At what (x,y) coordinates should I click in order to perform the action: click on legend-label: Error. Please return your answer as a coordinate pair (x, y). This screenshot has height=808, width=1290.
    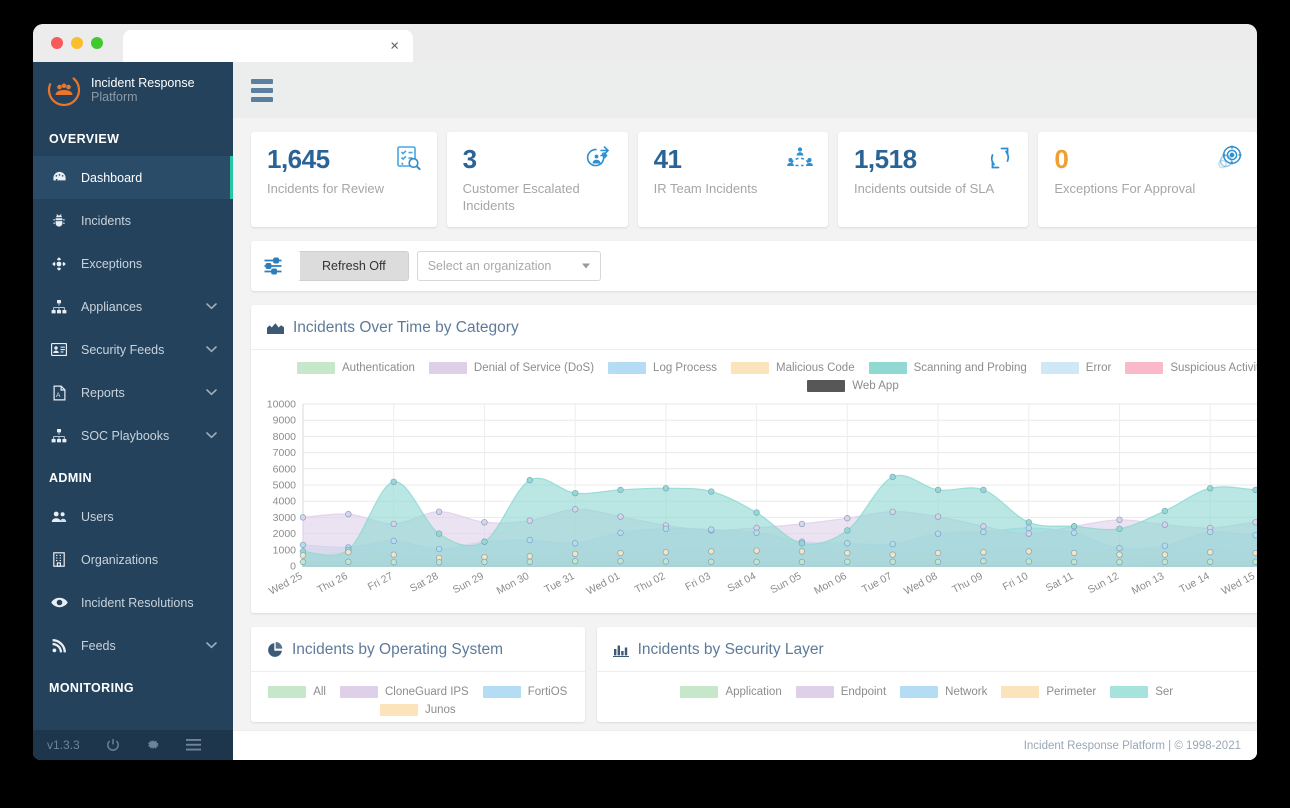
    Looking at the image, I should click on (1098, 367).